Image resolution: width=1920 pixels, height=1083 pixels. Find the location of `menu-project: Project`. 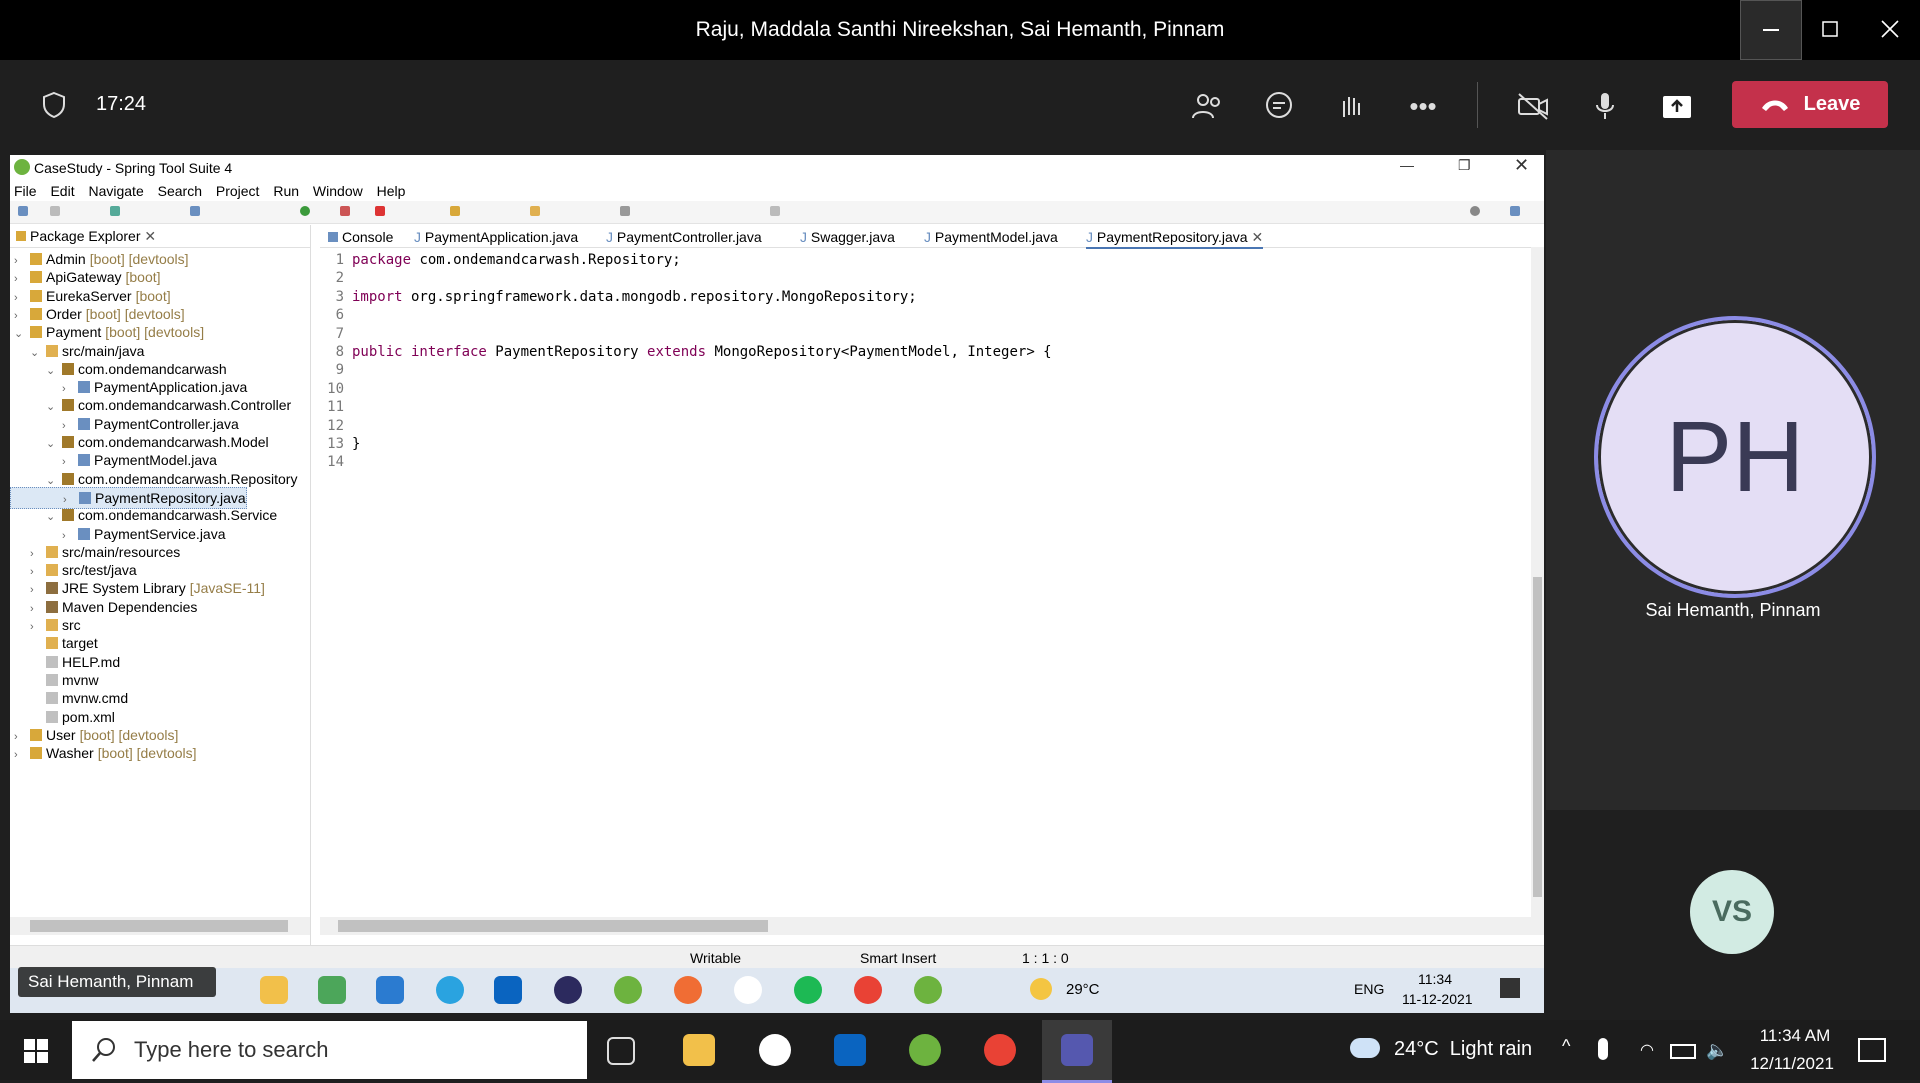

menu-project: Project is located at coordinates (238, 191).